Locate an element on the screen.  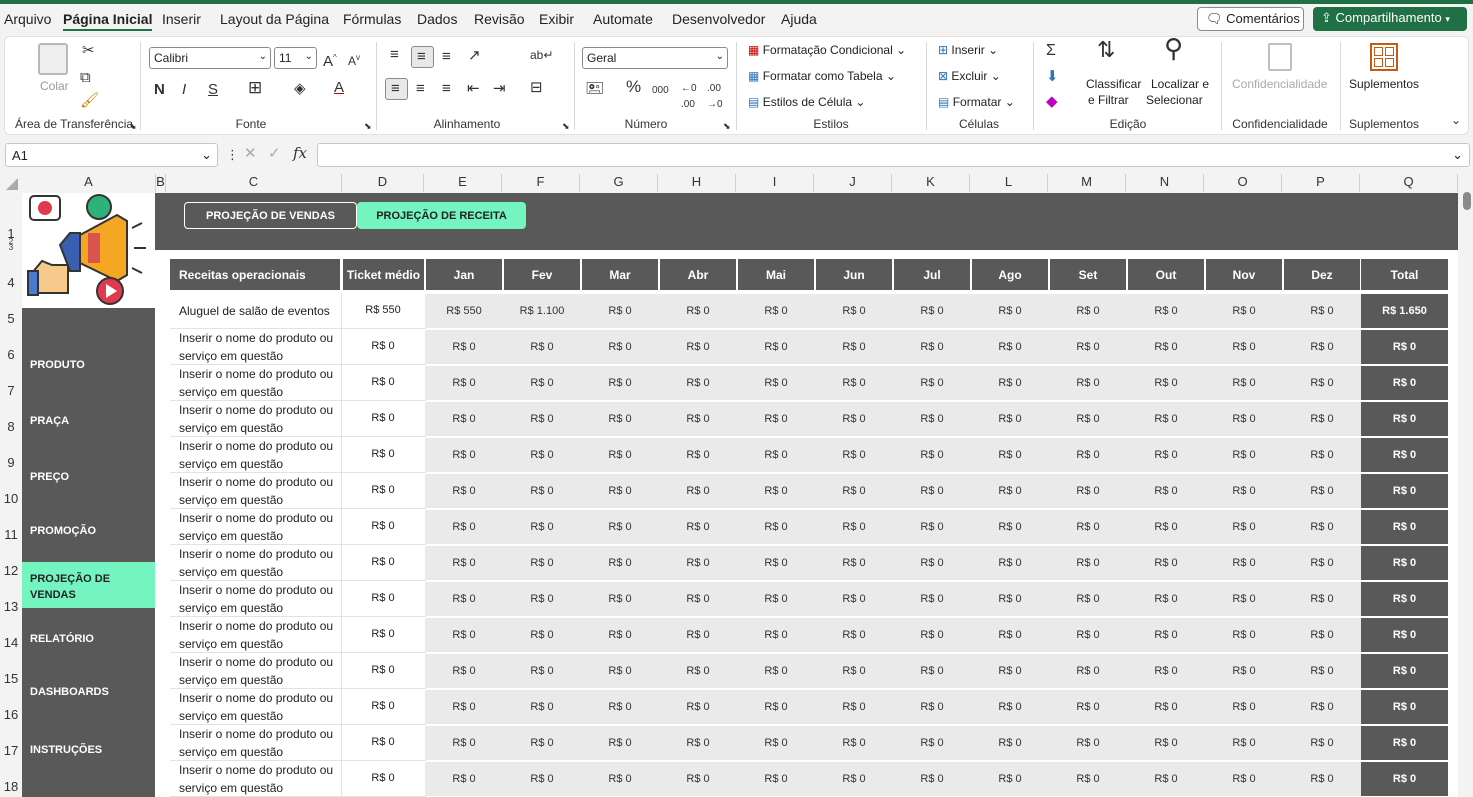
conditional-formatting-button: ▦ Formatação Condicional ⌄ is located at coordinates (827, 50).